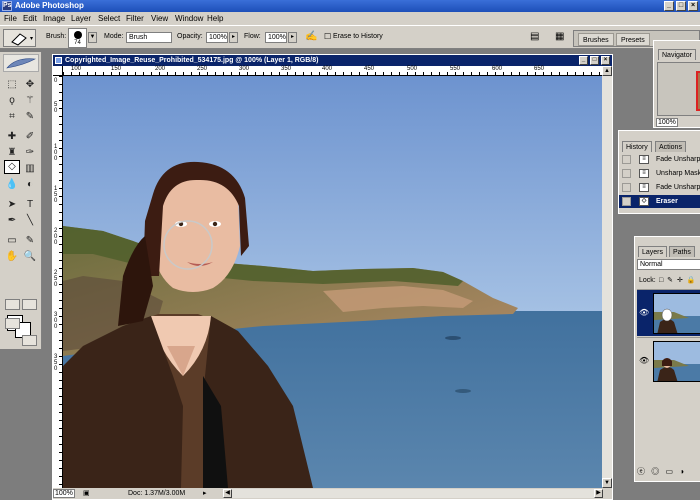  Describe the element at coordinates (12, 205) in the screenshot. I see `path-selection-tool-icon: ➤` at that location.